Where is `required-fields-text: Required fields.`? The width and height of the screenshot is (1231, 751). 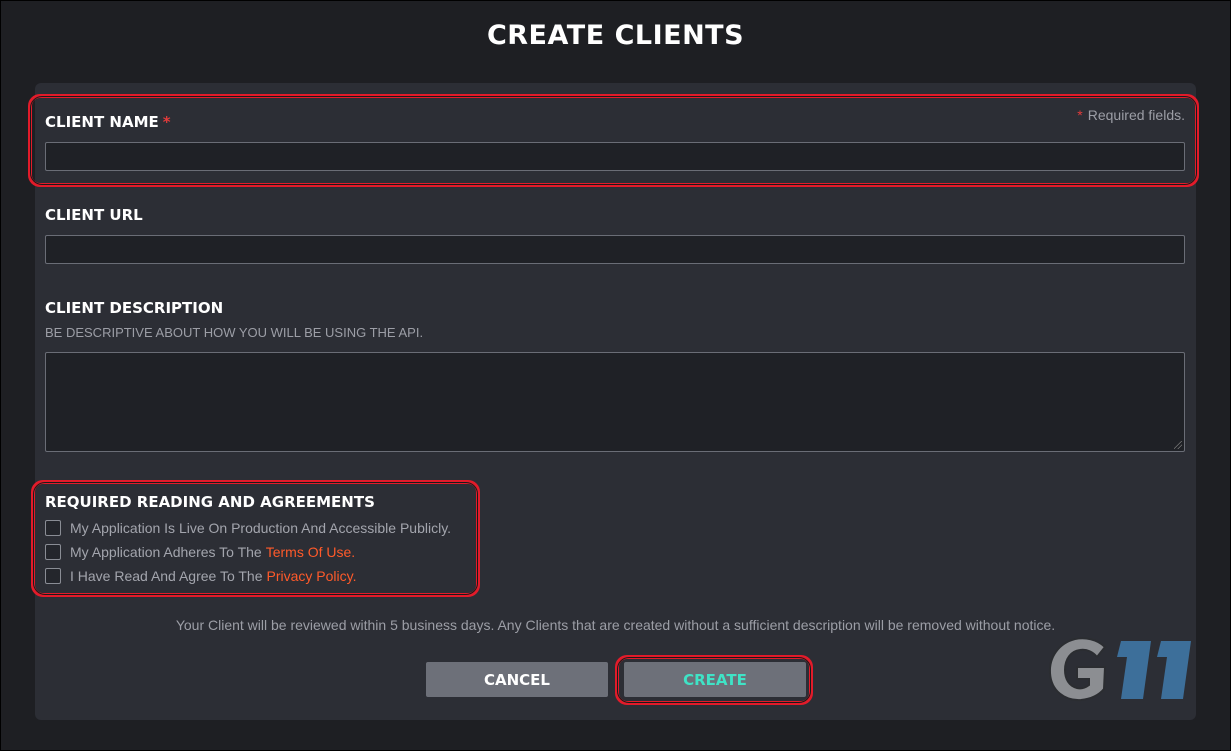 required-fields-text: Required fields. is located at coordinates (1136, 115).